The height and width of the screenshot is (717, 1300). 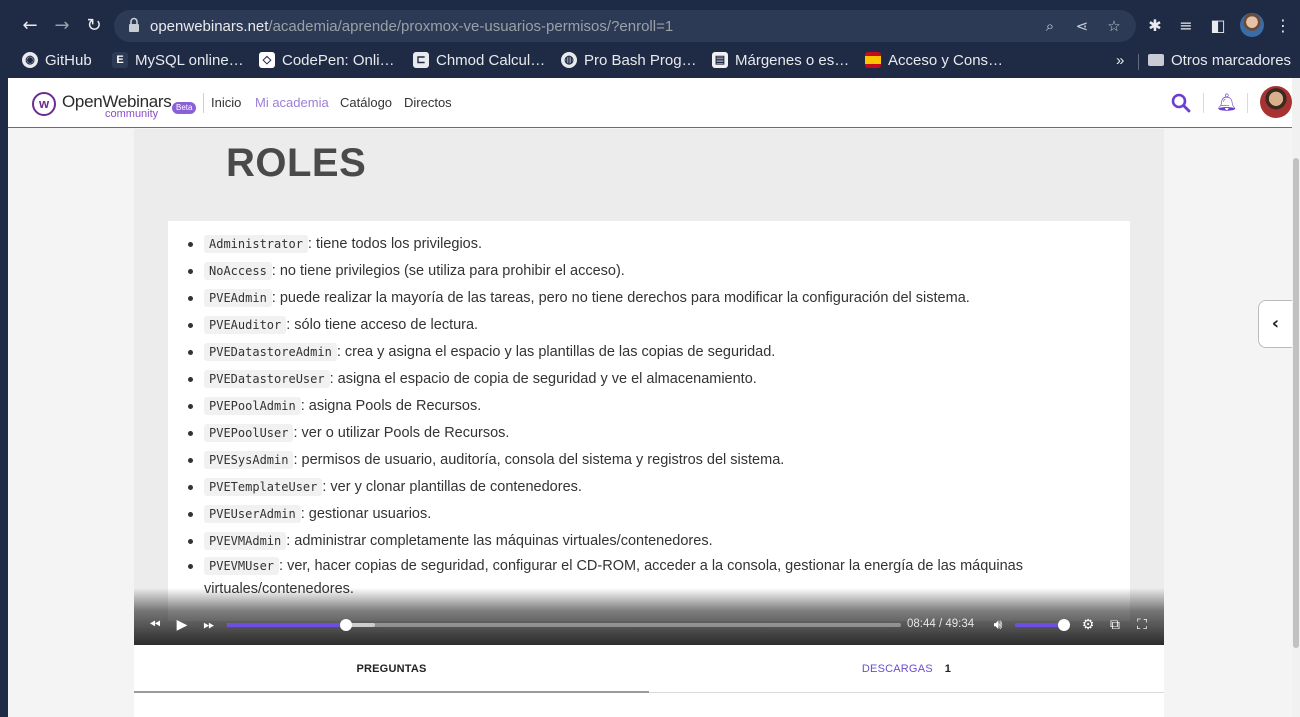 I want to click on nav-catalogo: Catálogo, so click(x=366, y=102).